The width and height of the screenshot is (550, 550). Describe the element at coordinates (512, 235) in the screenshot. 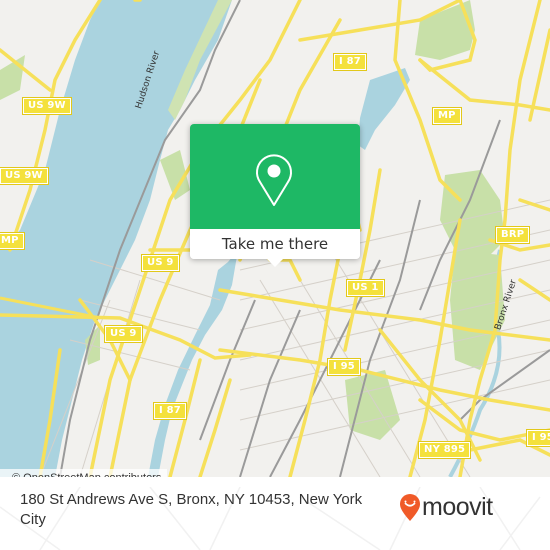

I see `route-shield-brp: BRP` at that location.